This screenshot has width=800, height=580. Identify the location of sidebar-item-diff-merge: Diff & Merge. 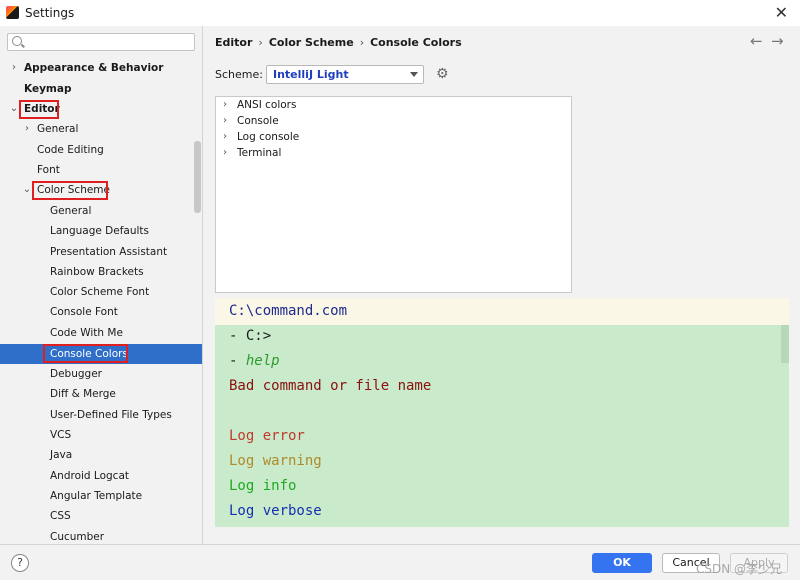
(101, 394).